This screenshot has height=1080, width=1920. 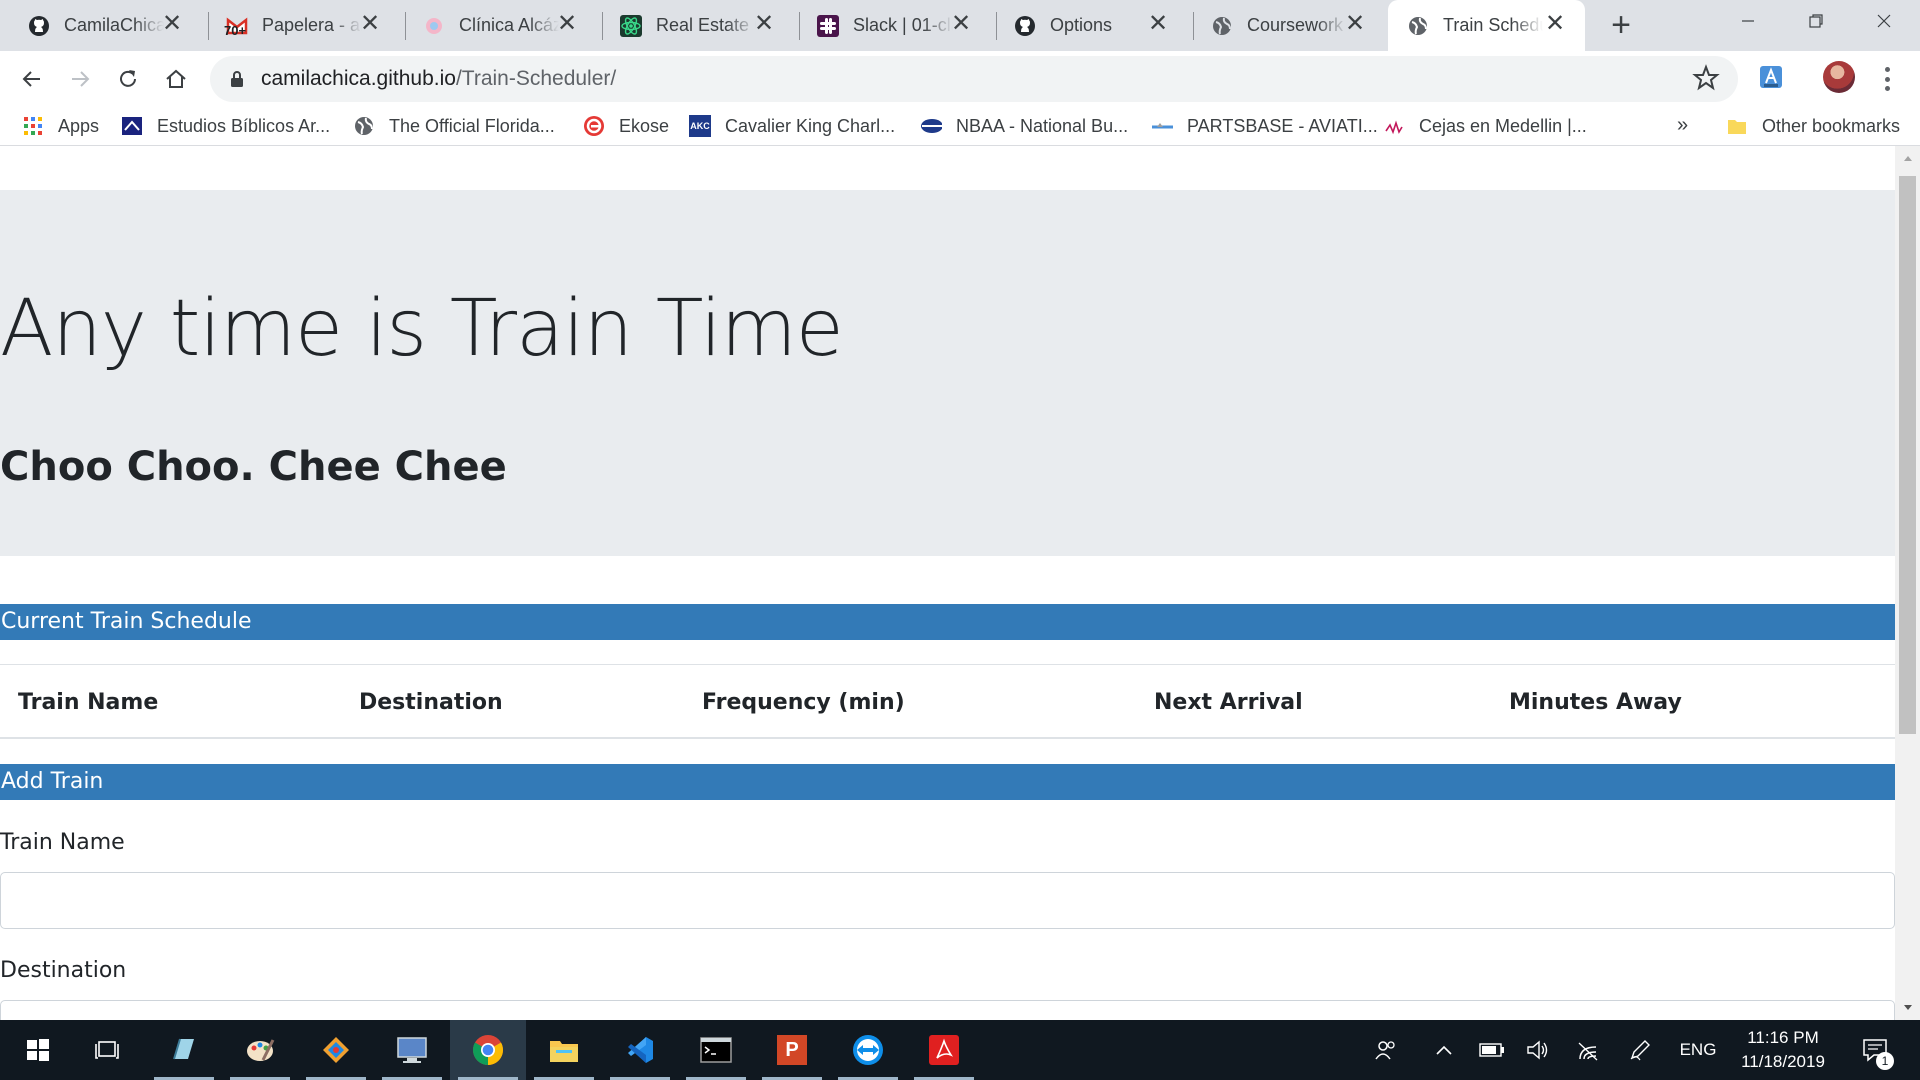 What do you see at coordinates (1839, 77) in the screenshot?
I see `profile-avatar` at bounding box center [1839, 77].